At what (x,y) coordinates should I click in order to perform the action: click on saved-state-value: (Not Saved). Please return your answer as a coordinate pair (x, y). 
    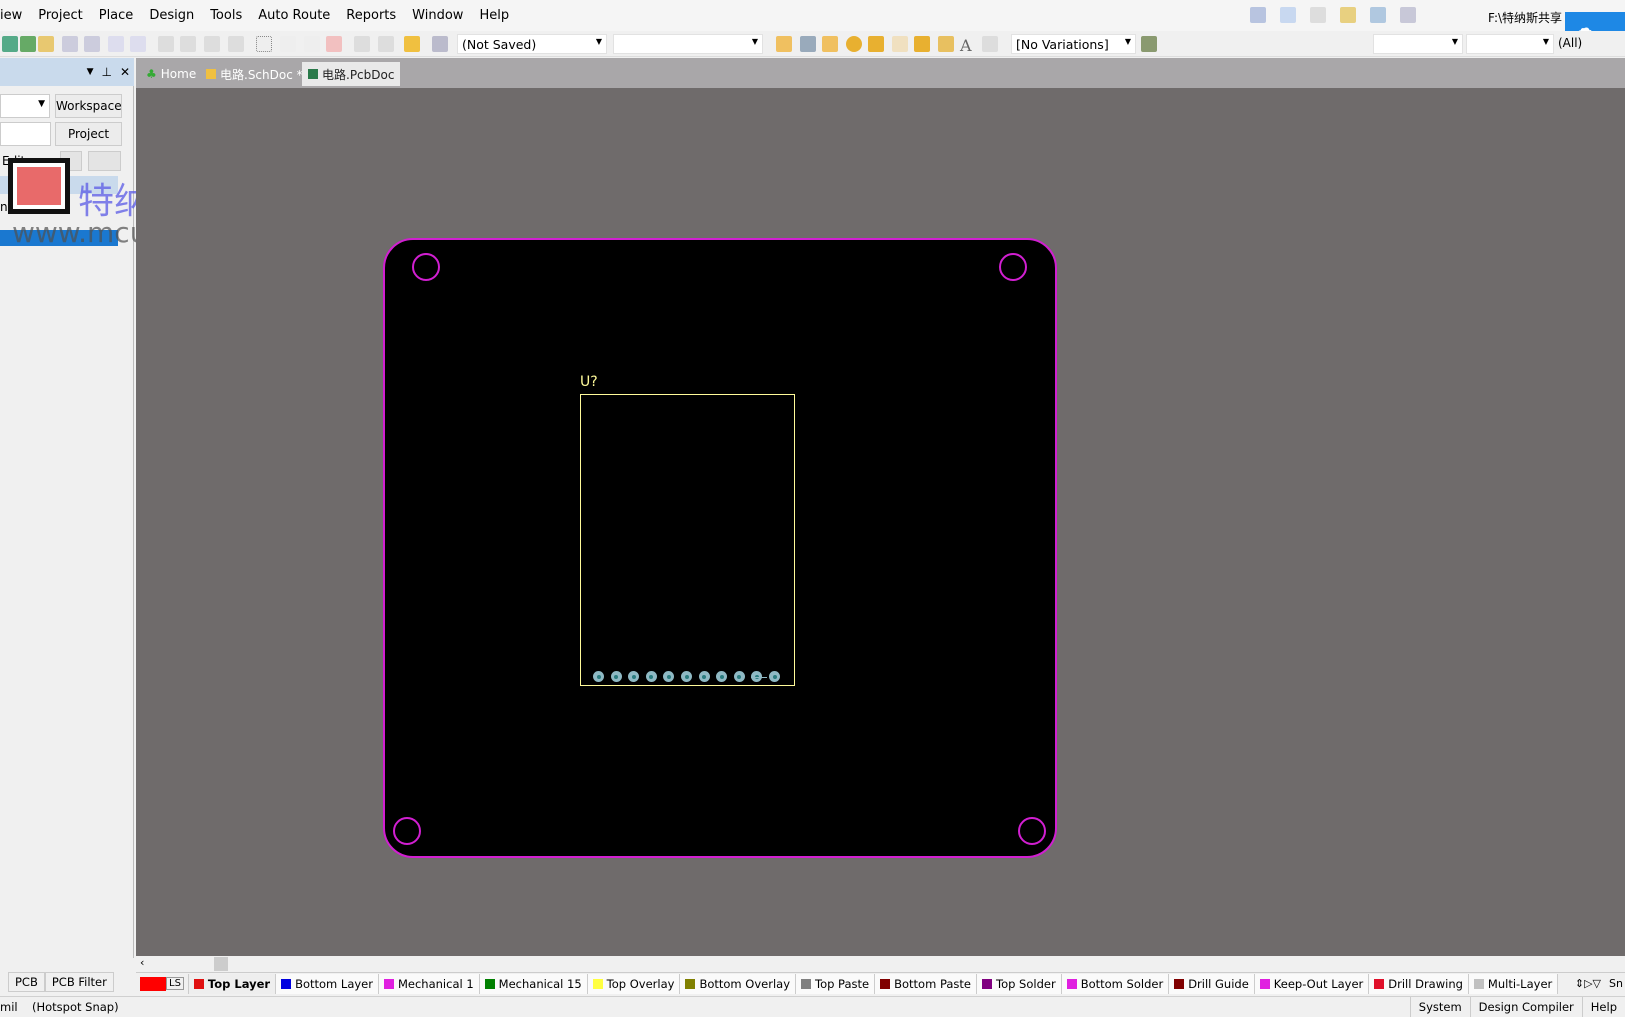
    Looking at the image, I should click on (499, 44).